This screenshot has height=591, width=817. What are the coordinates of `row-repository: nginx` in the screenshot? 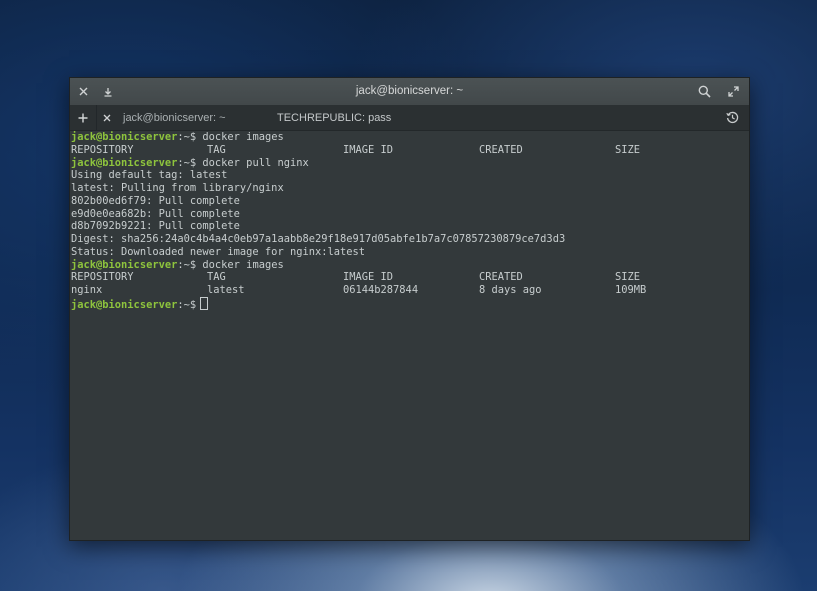 It's located at (87, 290).